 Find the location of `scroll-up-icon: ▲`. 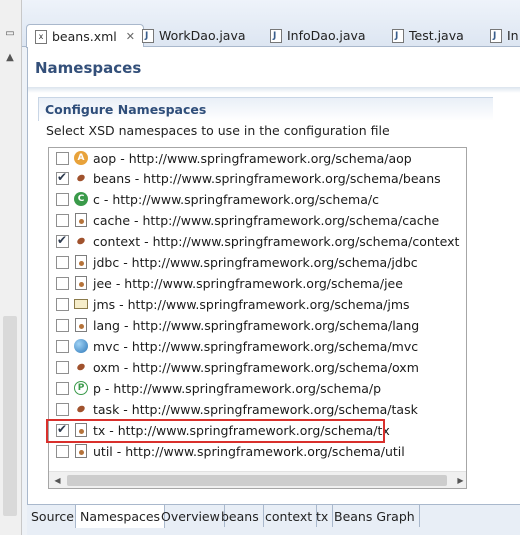

scroll-up-icon: ▲ is located at coordinates (10, 58).